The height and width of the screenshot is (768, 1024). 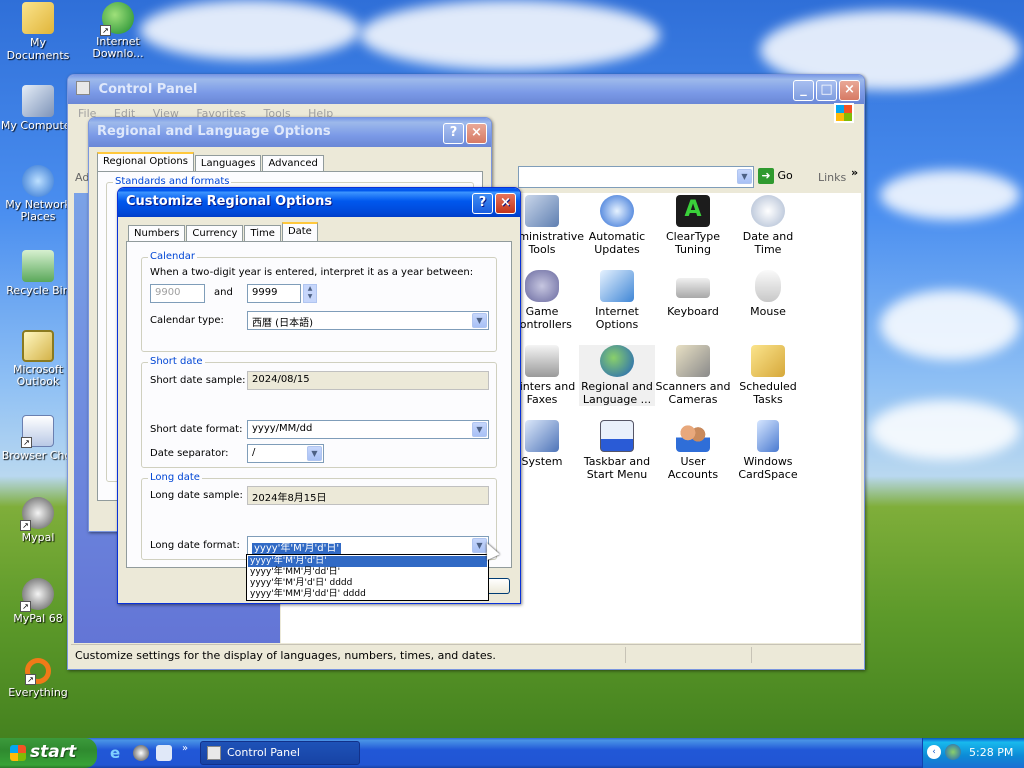 I want to click on cp-item-internet-options: Internet Options, so click(x=617, y=300).